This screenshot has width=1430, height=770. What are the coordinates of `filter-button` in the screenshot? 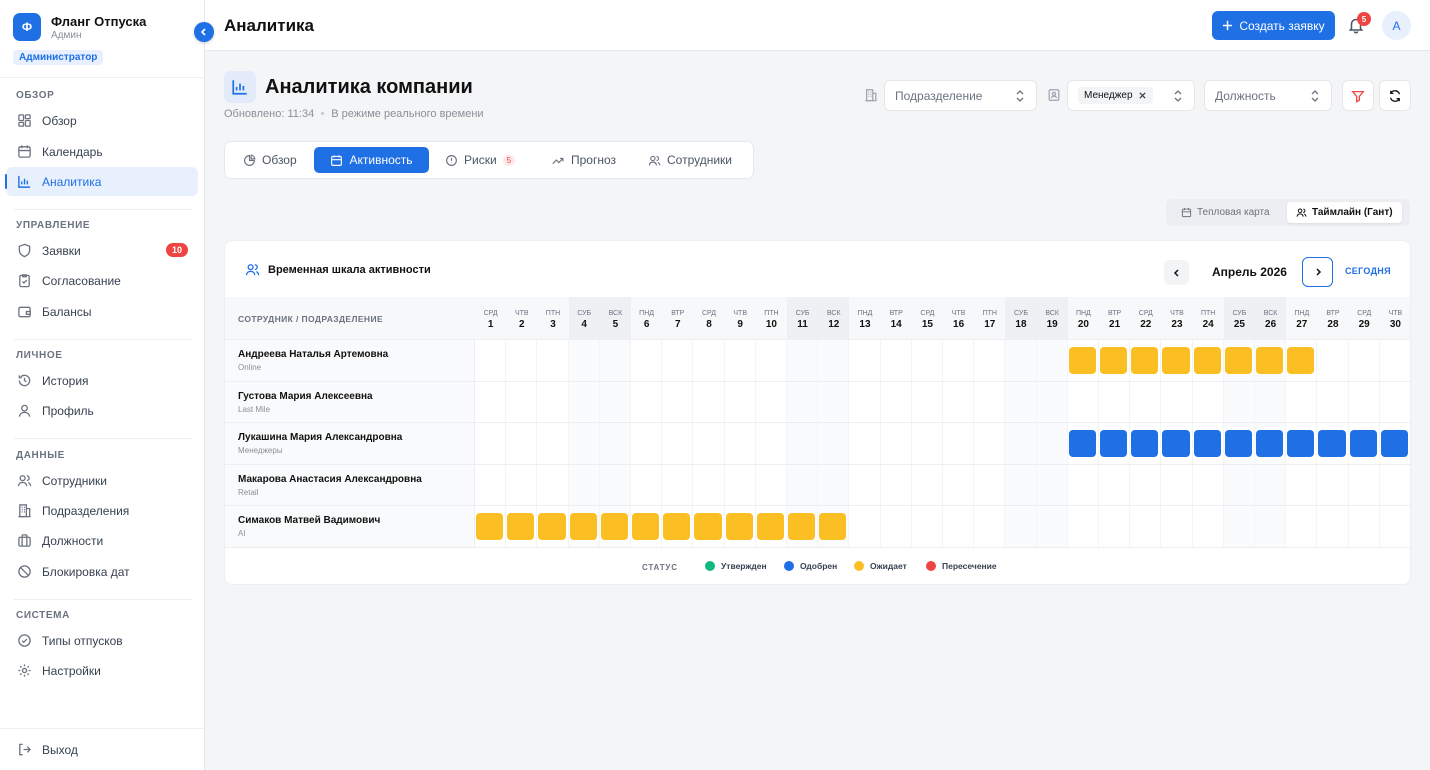 It's located at (1358, 95).